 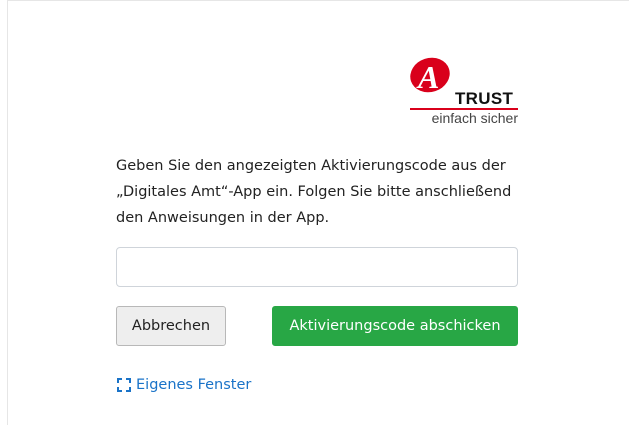 I want to click on own-window-label: Eigenes Fenster, so click(x=194, y=385).